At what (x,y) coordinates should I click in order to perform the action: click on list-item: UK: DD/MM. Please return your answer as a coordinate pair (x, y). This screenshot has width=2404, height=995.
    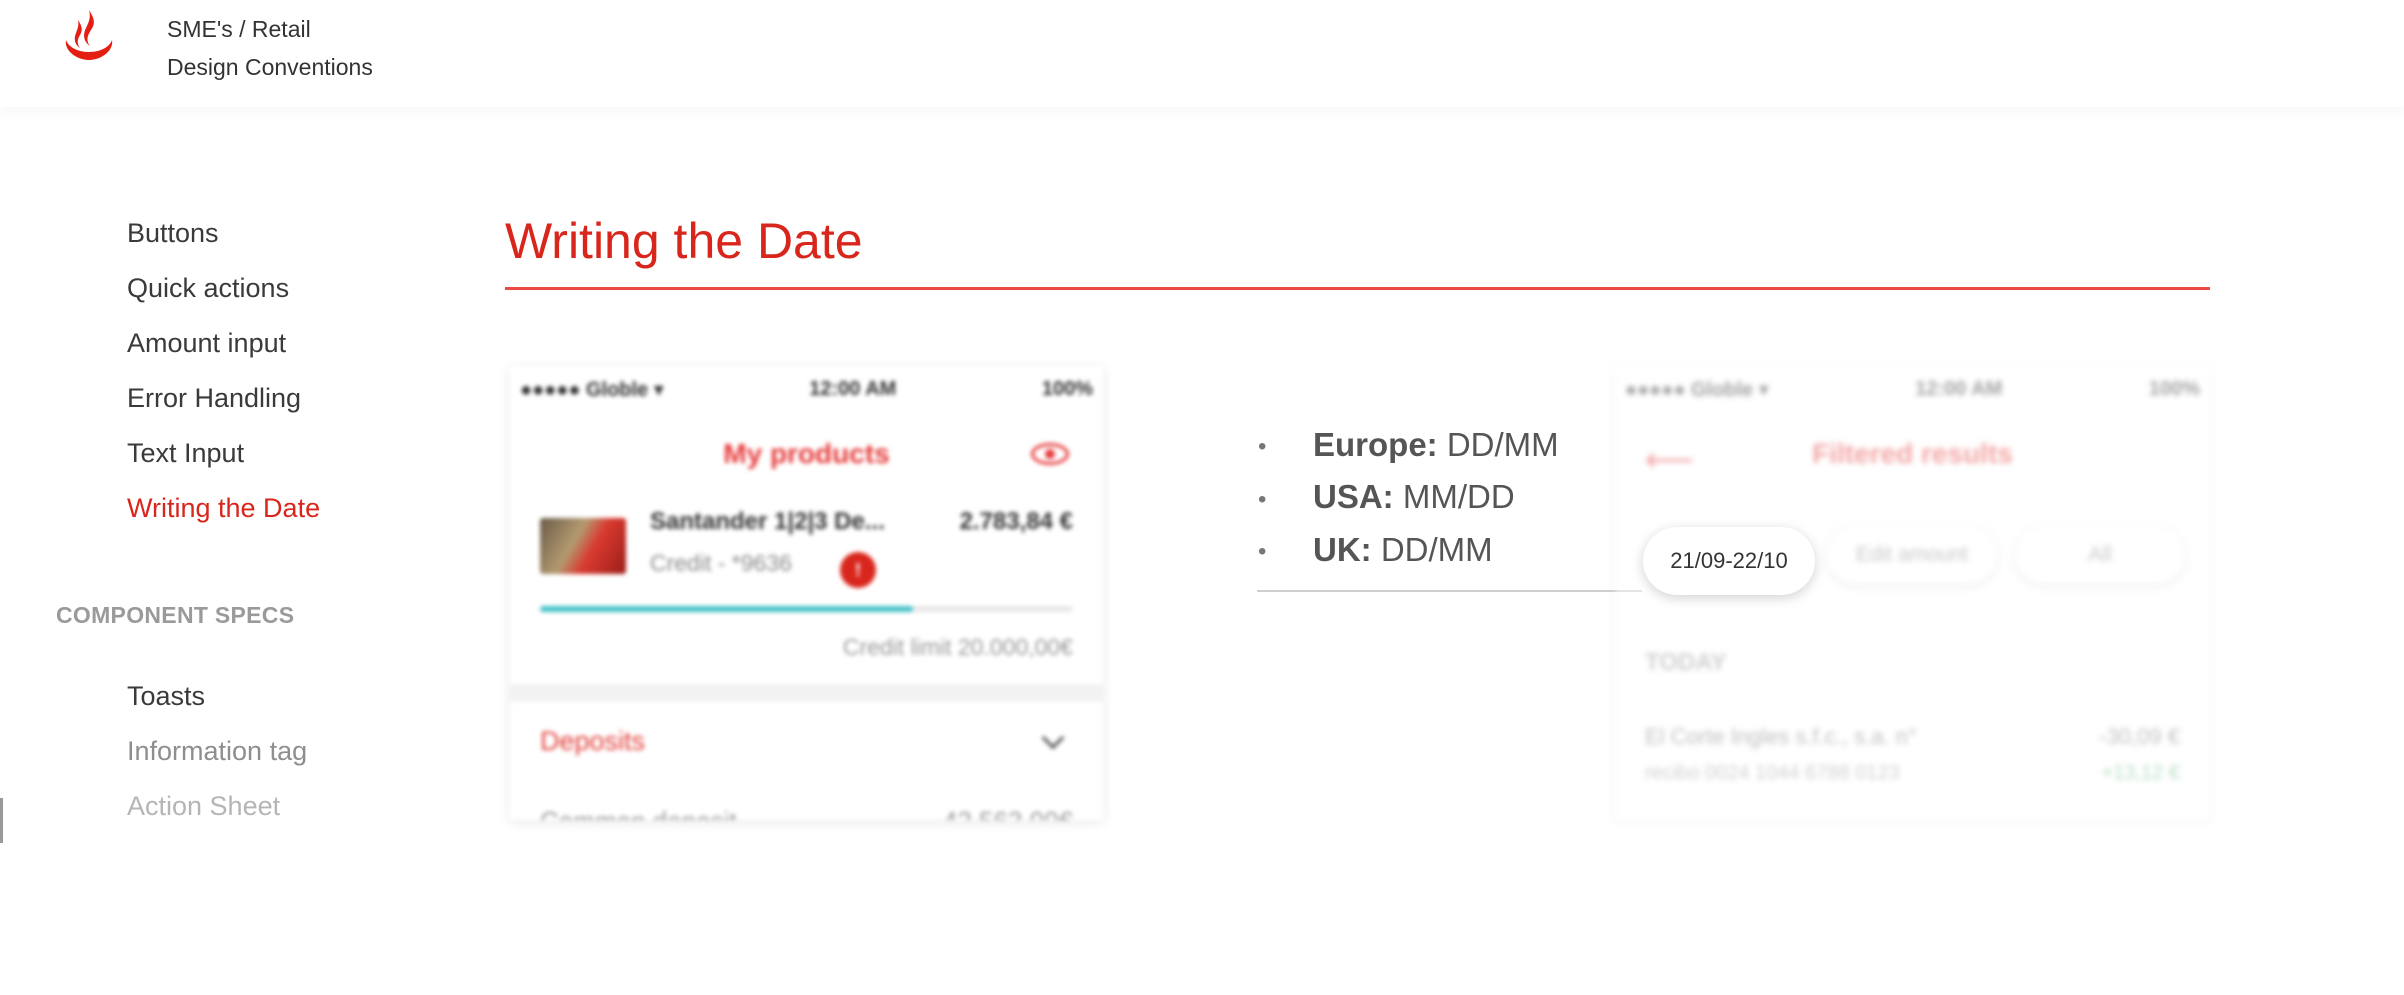
    Looking at the image, I should click on (1408, 551).